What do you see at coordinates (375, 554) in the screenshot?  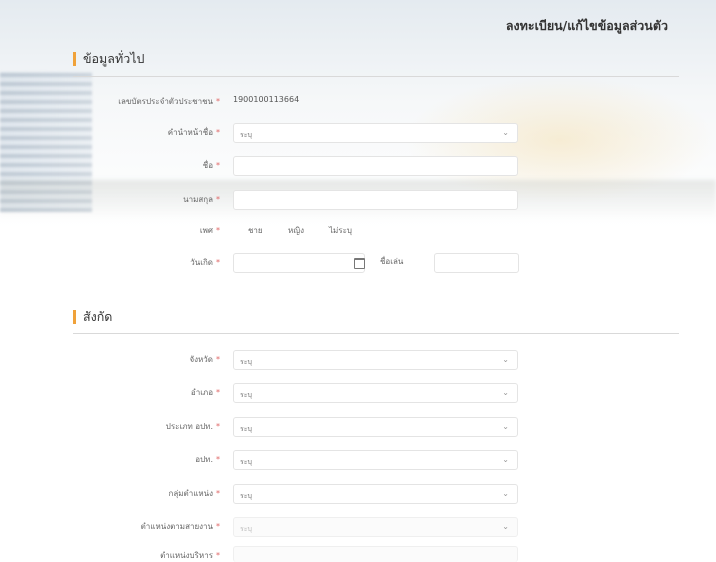 I see `executive-position-select` at bounding box center [375, 554].